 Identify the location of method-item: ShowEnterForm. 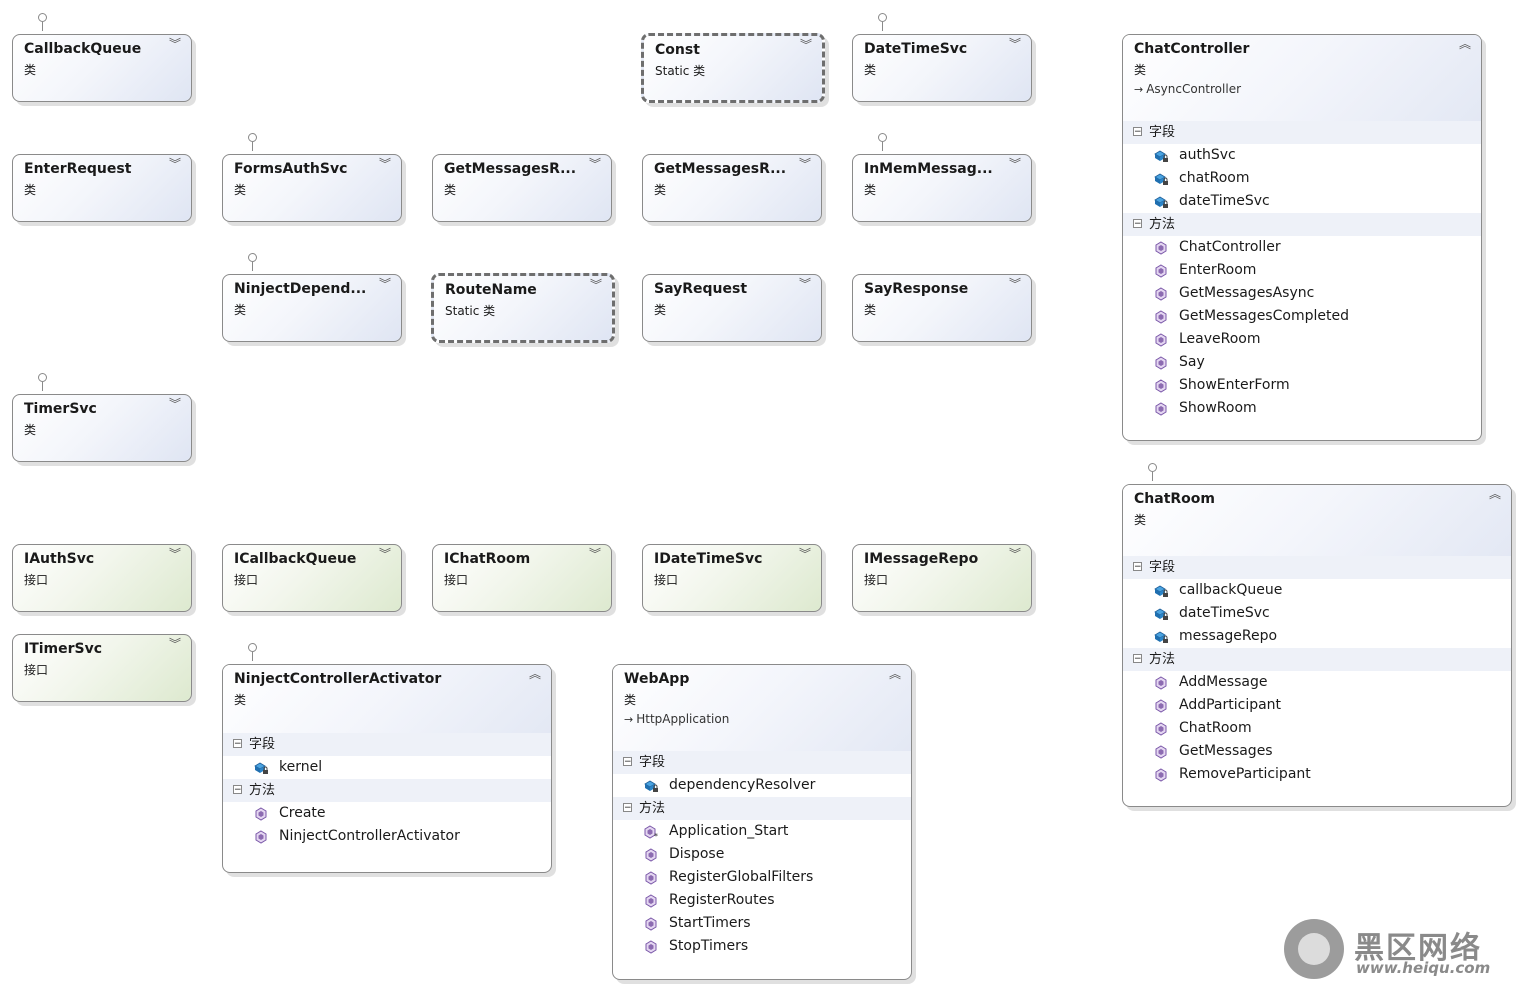
(1302, 385).